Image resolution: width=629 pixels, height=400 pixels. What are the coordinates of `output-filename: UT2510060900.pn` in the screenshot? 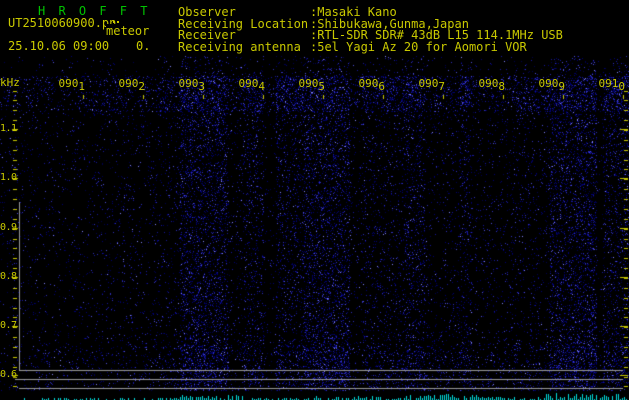 It's located at (62, 23).